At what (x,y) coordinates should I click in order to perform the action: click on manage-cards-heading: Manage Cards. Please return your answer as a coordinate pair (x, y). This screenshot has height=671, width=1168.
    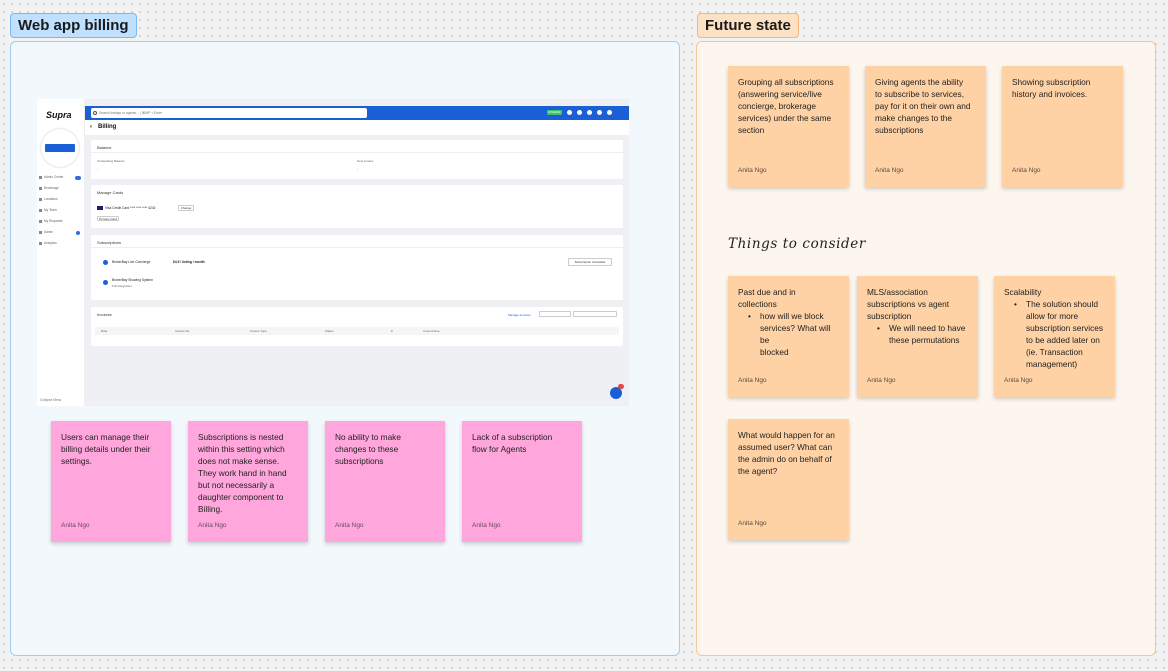
    Looking at the image, I should click on (110, 192).